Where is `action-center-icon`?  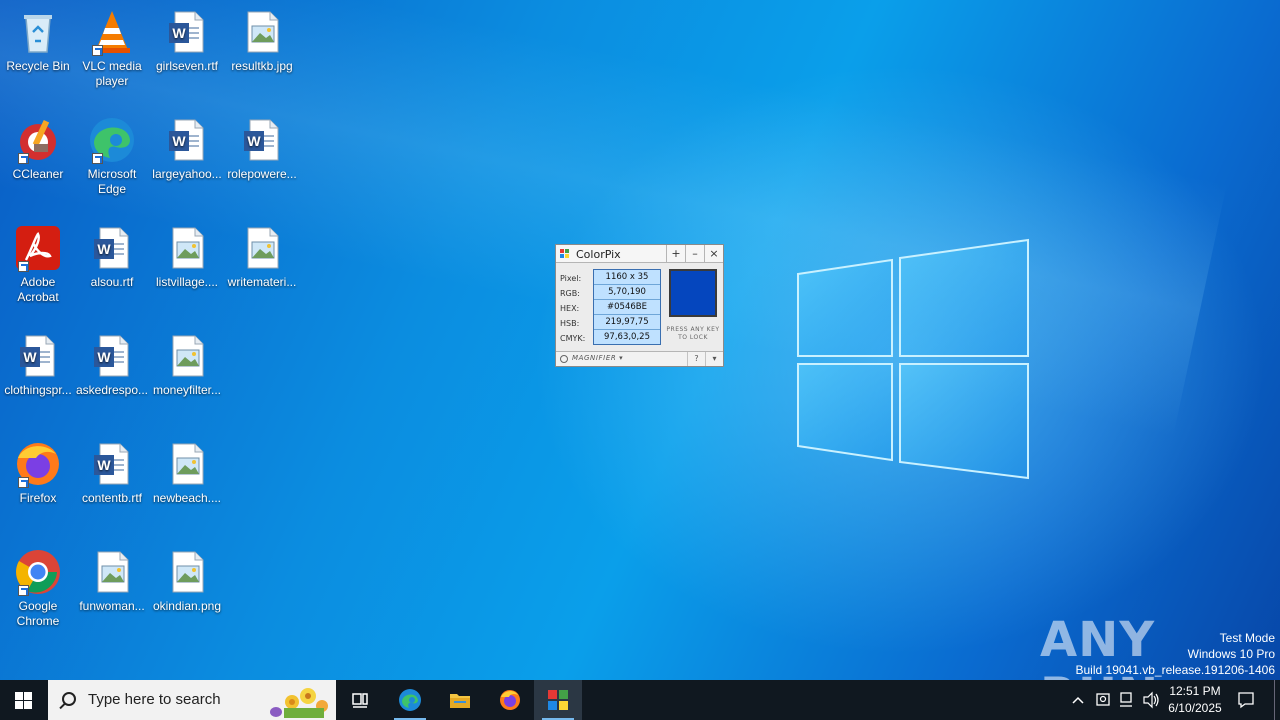
action-center-icon is located at coordinates (1246, 700).